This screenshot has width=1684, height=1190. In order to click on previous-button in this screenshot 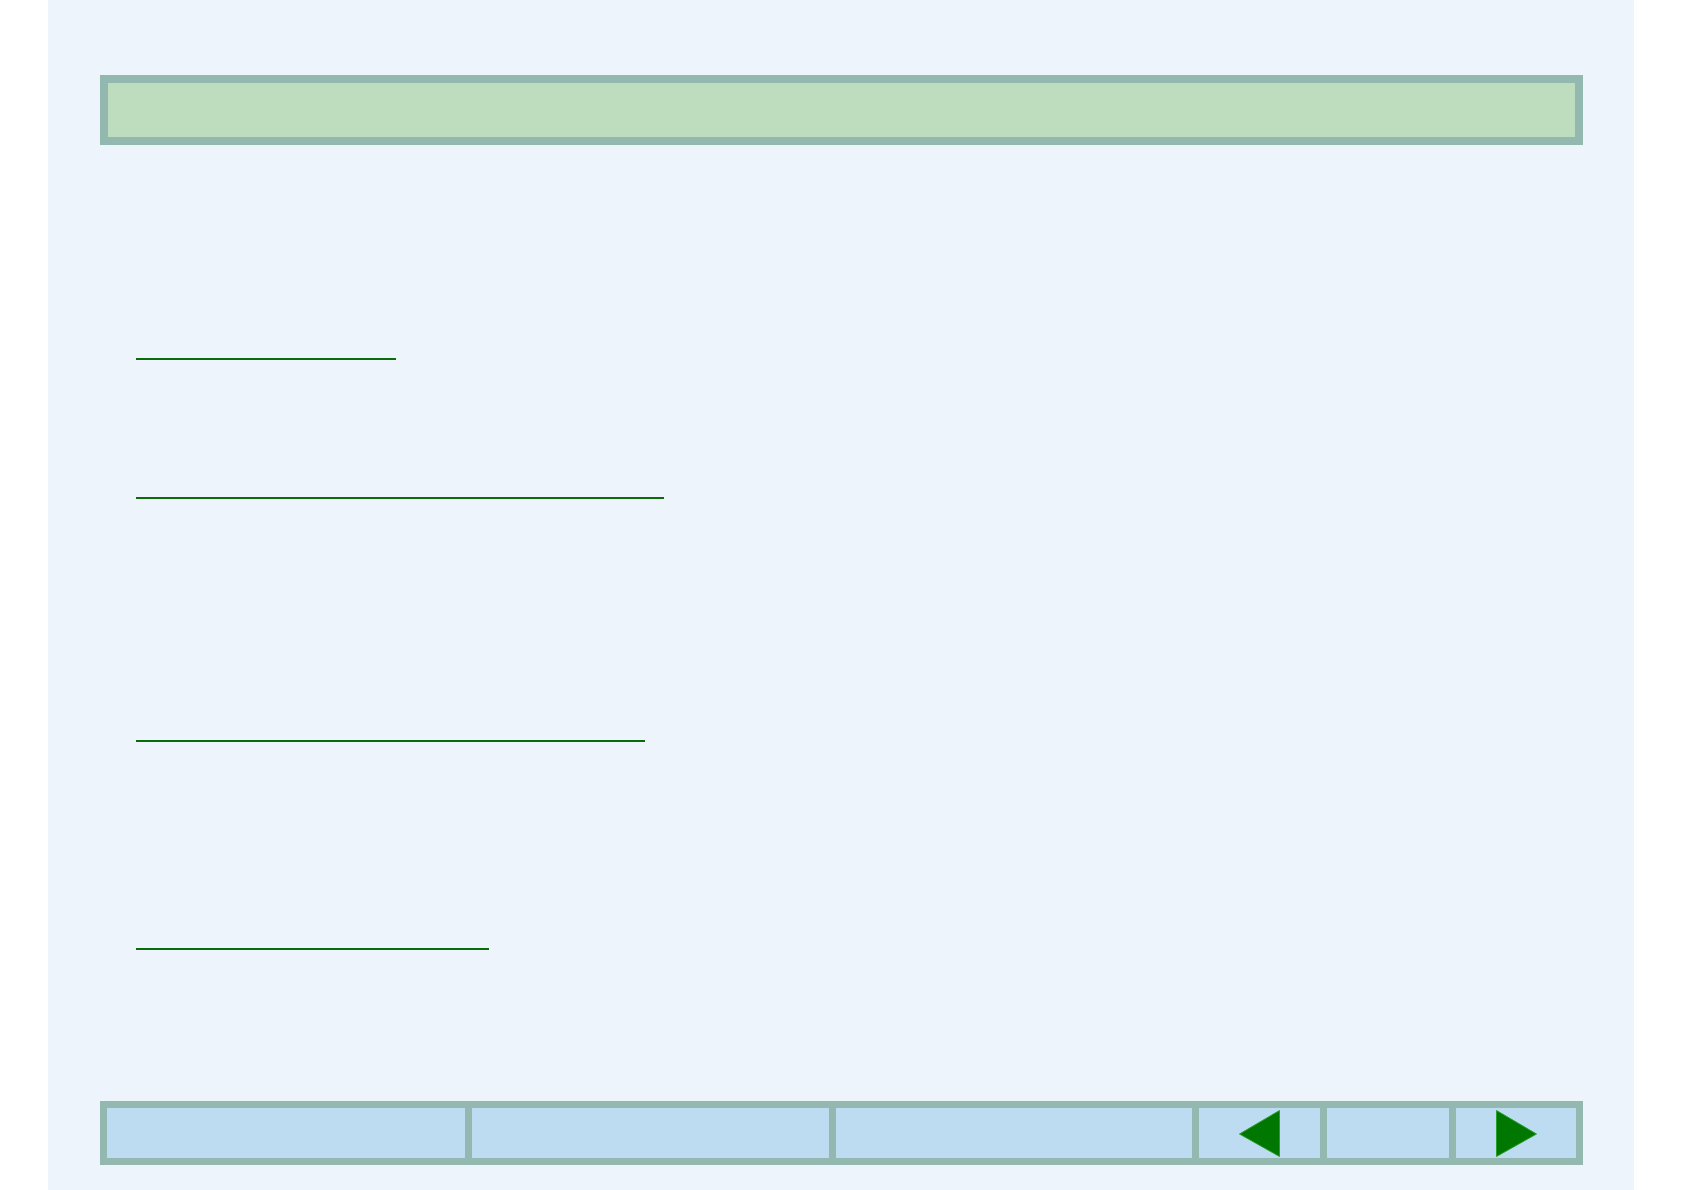, I will do `click(1259, 1133)`.